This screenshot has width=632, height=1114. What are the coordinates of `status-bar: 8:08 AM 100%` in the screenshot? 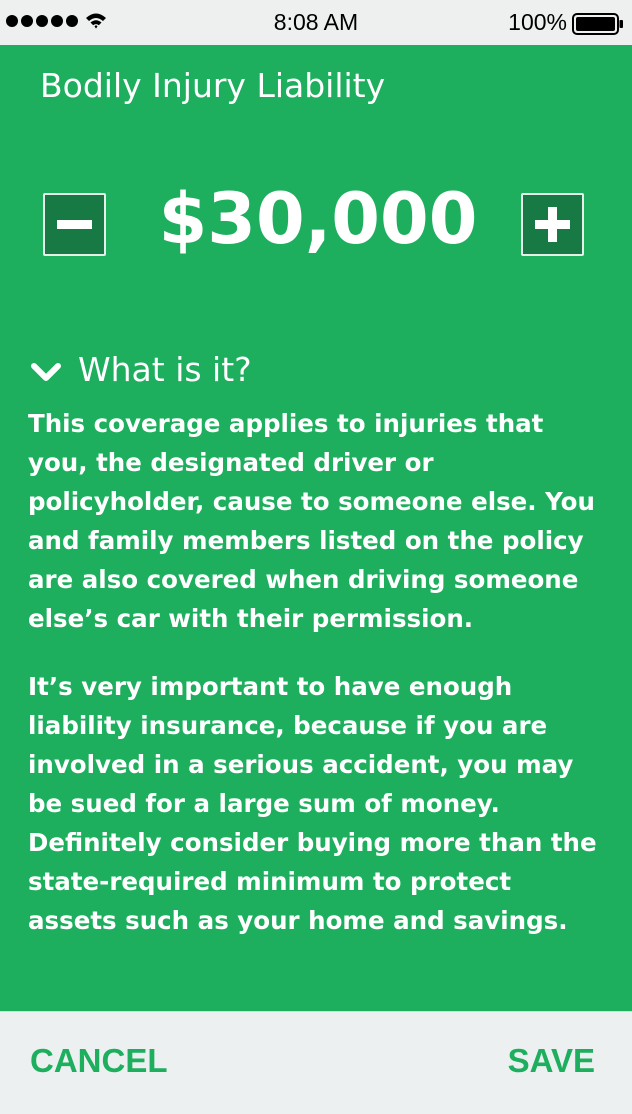 It's located at (316, 22).